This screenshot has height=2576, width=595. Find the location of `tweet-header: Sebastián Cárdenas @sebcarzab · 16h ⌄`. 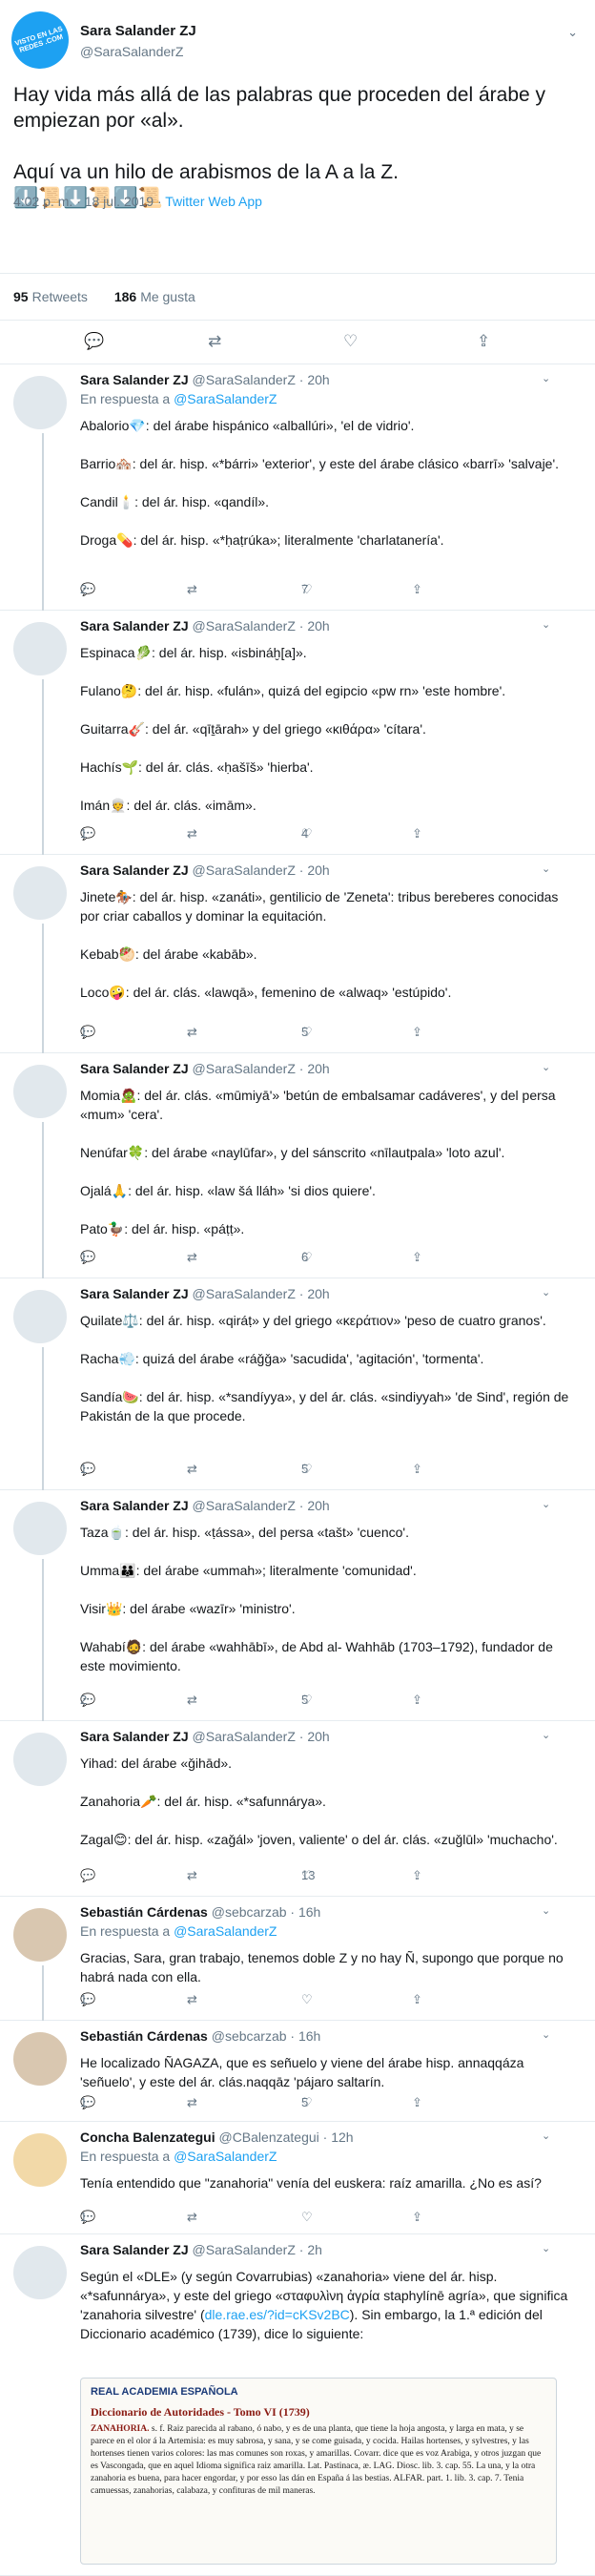

tweet-header: Sebastián Cárdenas @sebcarzab · 16h ⌄ is located at coordinates (315, 2036).